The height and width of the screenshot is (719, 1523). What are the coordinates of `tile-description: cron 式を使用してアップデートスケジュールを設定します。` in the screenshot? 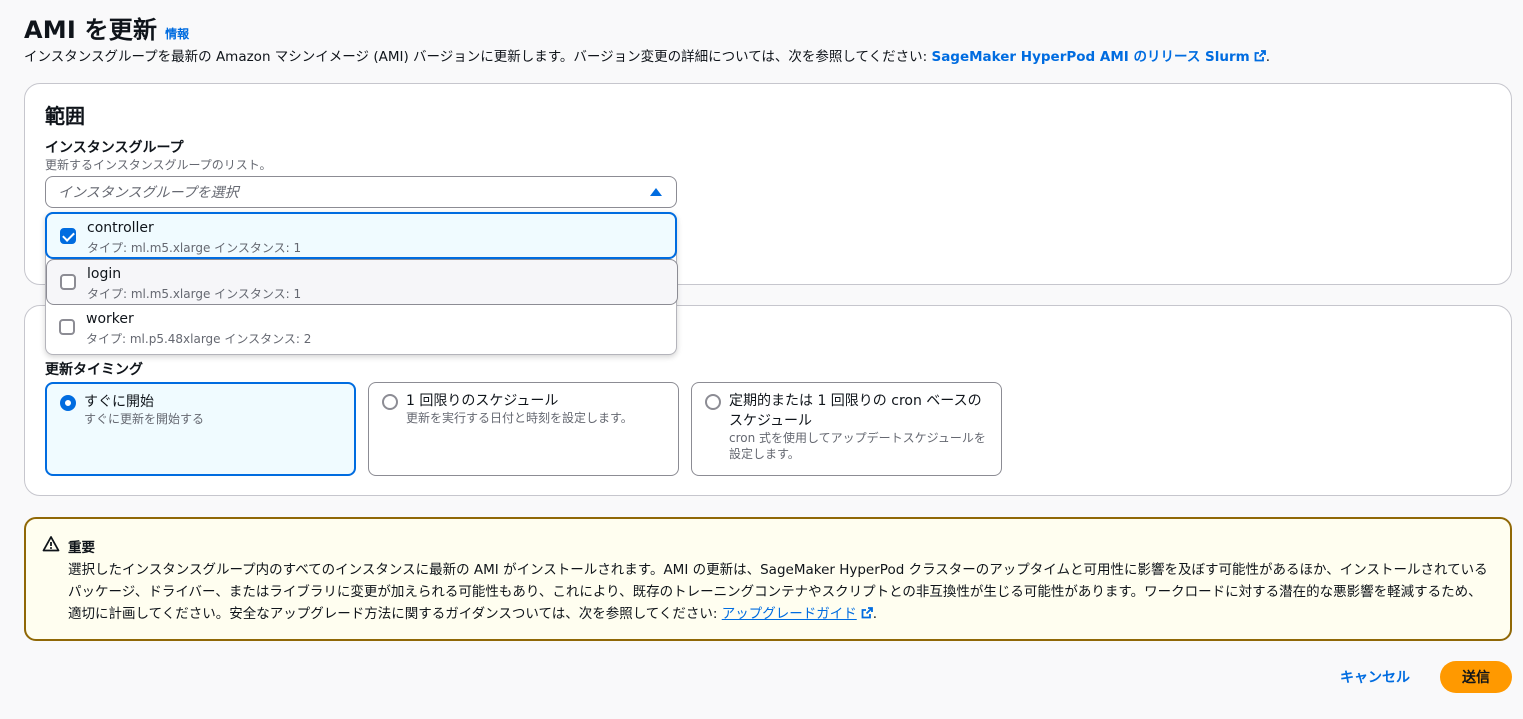 It's located at (857, 446).